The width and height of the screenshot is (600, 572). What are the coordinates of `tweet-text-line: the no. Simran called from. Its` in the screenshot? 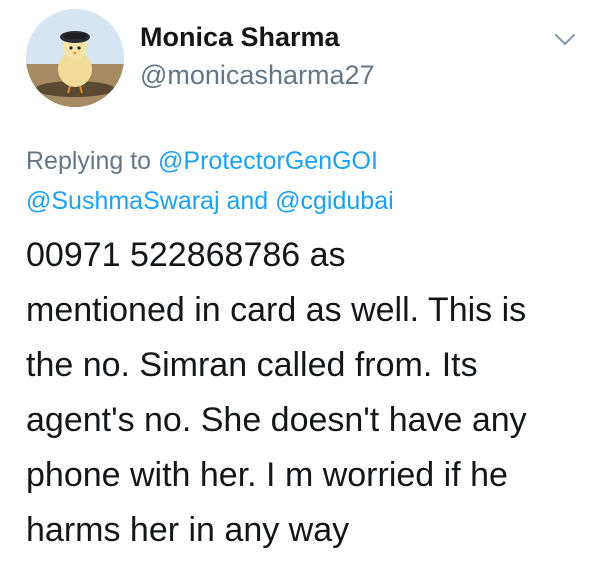 It's located at (252, 365).